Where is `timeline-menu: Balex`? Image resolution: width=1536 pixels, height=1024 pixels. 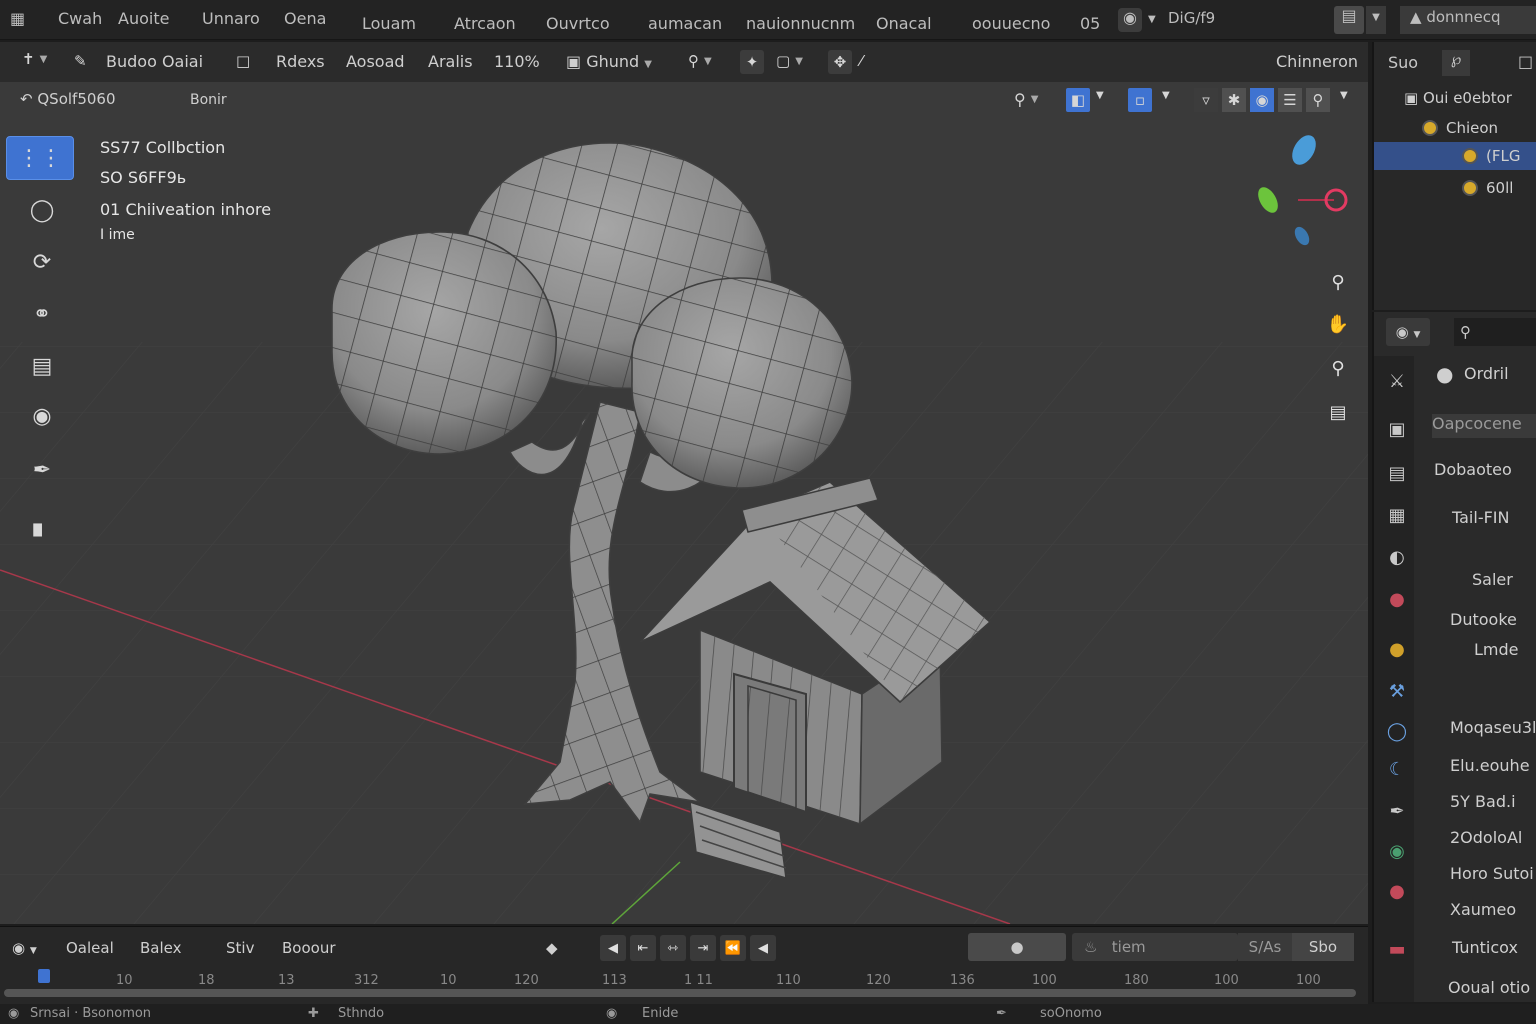
timeline-menu: Balex is located at coordinates (161, 948).